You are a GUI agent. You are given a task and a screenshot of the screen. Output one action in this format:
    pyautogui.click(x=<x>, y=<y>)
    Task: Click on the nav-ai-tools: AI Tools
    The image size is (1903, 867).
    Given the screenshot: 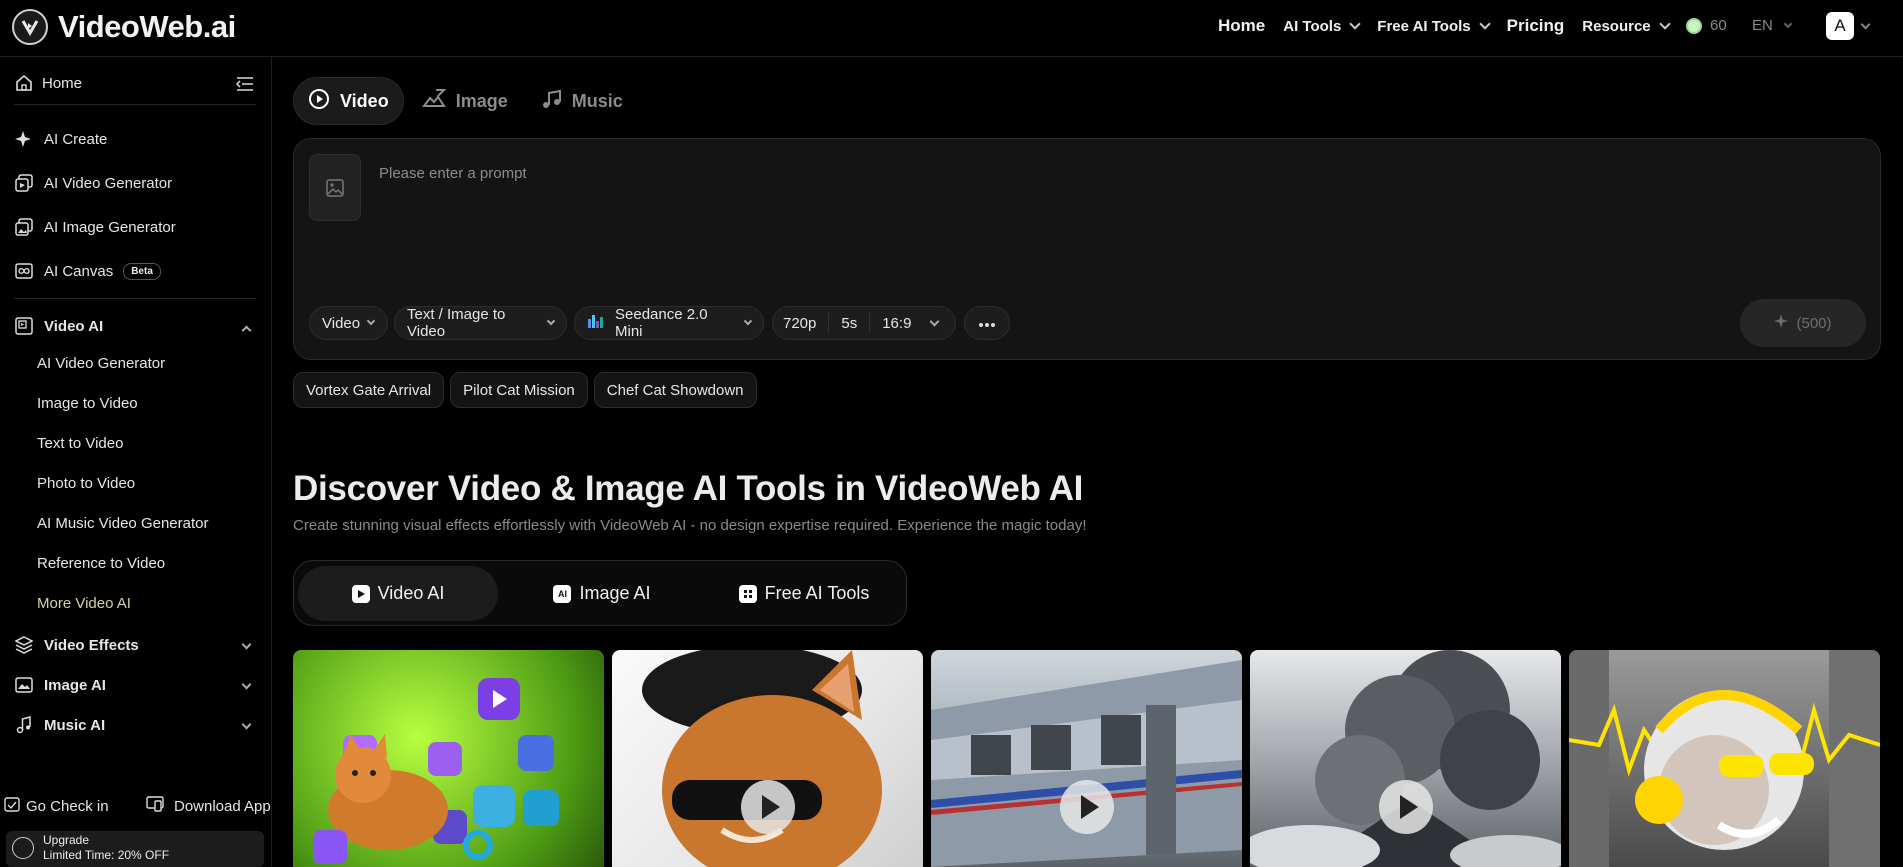 What is the action you would take?
    pyautogui.click(x=1322, y=26)
    